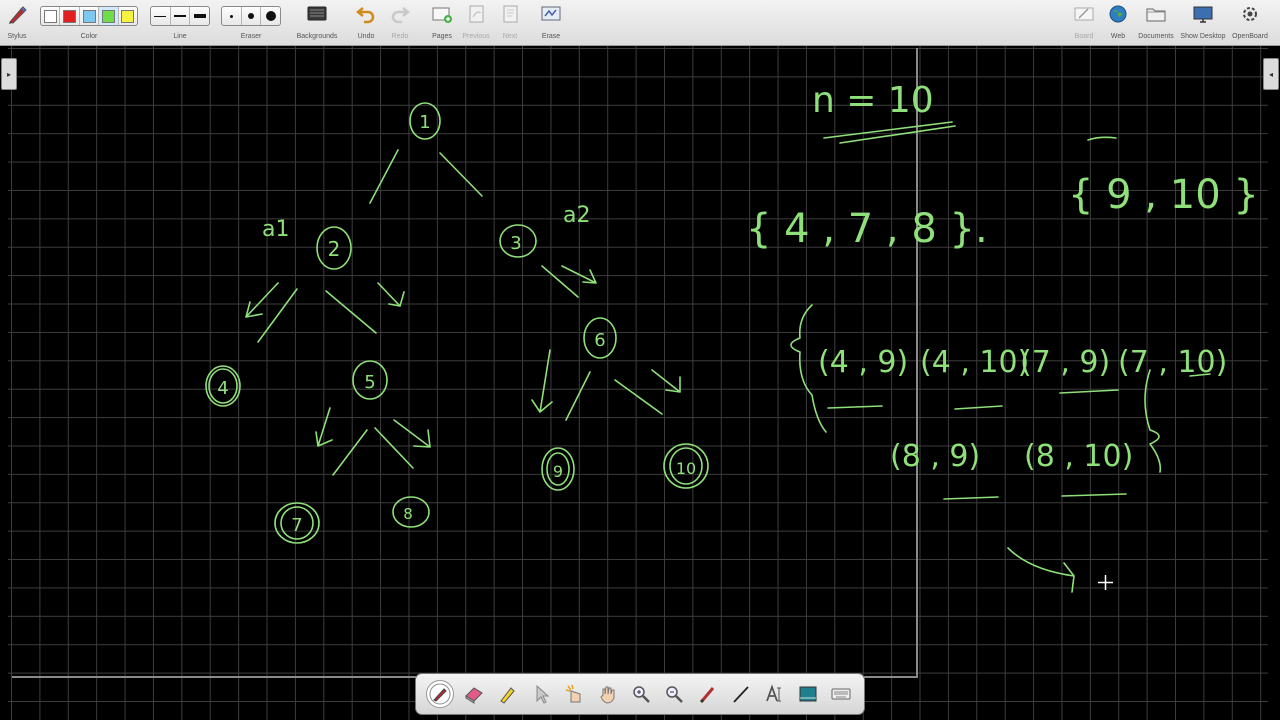 This screenshot has width=1280, height=720. Describe the element at coordinates (89, 36) in the screenshot. I see `color-label: Color` at that location.